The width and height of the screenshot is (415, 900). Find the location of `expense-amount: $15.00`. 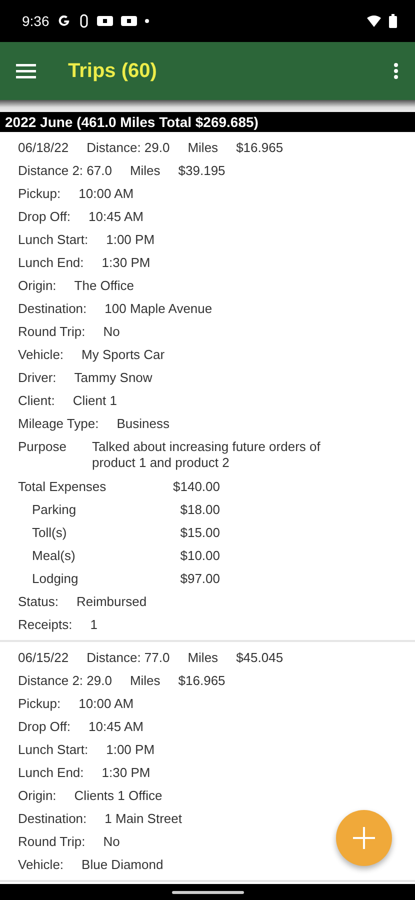

expense-amount: $15.00 is located at coordinates (199, 533).